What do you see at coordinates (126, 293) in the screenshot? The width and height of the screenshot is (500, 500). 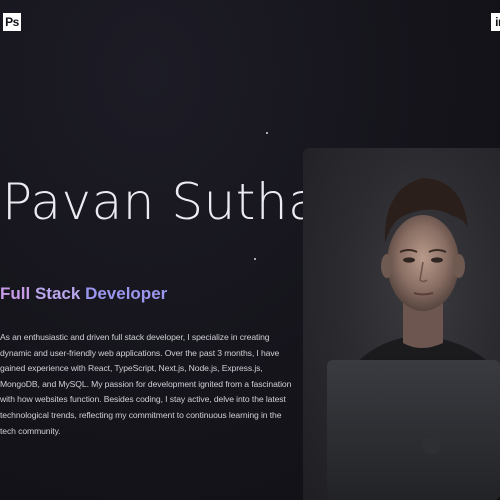 I see `role-word-developer: Developer` at bounding box center [126, 293].